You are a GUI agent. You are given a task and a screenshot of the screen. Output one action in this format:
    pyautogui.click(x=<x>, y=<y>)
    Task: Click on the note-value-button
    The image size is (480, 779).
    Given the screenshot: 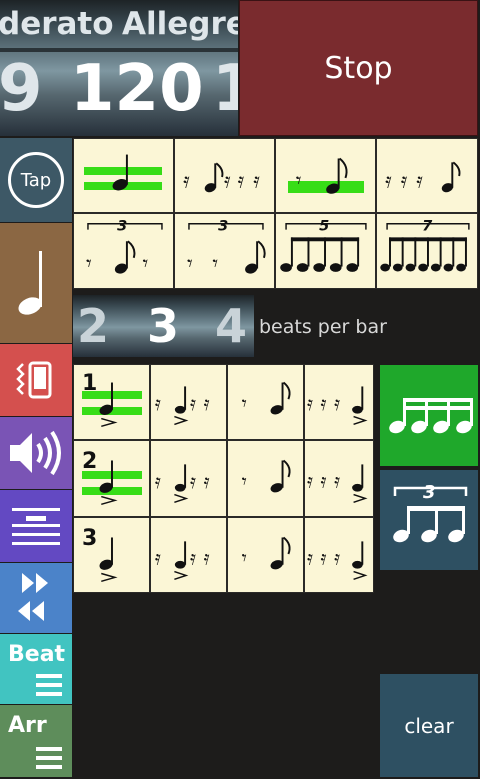 What is the action you would take?
    pyautogui.click(x=36, y=283)
    